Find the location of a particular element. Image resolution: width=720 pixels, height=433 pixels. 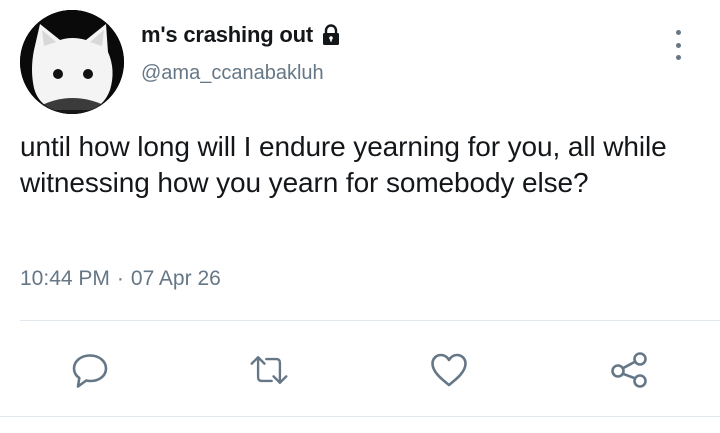

reply-icon is located at coordinates (90, 371).